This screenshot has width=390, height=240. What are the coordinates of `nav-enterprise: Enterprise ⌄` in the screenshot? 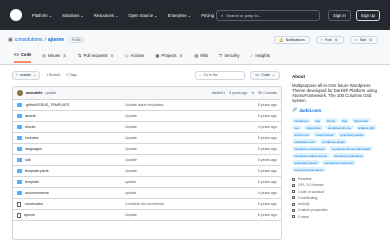 It's located at (180, 15).